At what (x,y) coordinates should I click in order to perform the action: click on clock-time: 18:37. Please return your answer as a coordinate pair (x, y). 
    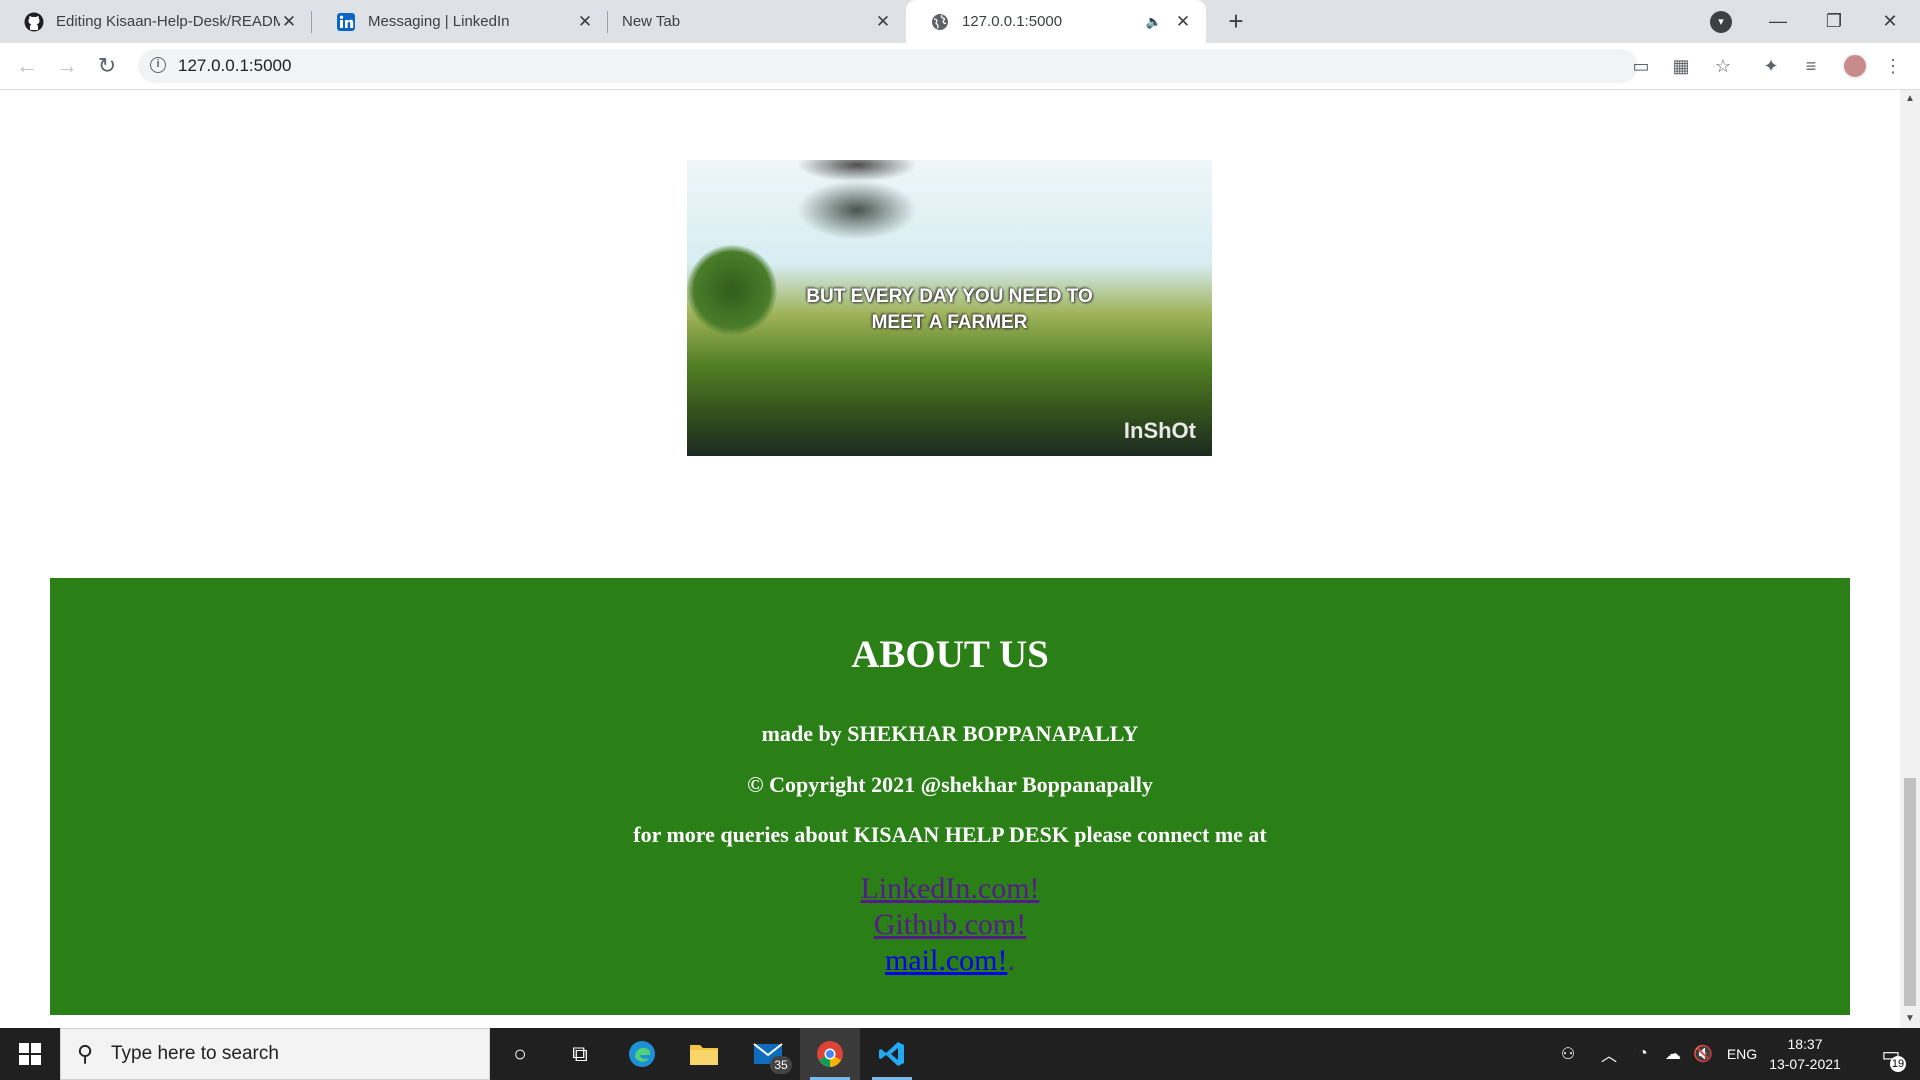
    Looking at the image, I should click on (1805, 1044).